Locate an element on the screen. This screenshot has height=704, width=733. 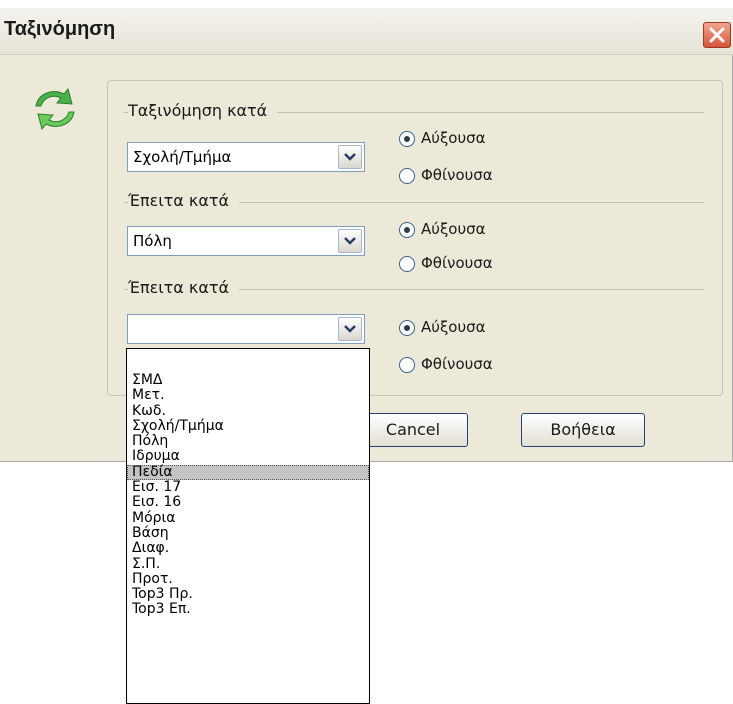
section-1-label: Ταξινόμηση κατά is located at coordinates (203, 110).